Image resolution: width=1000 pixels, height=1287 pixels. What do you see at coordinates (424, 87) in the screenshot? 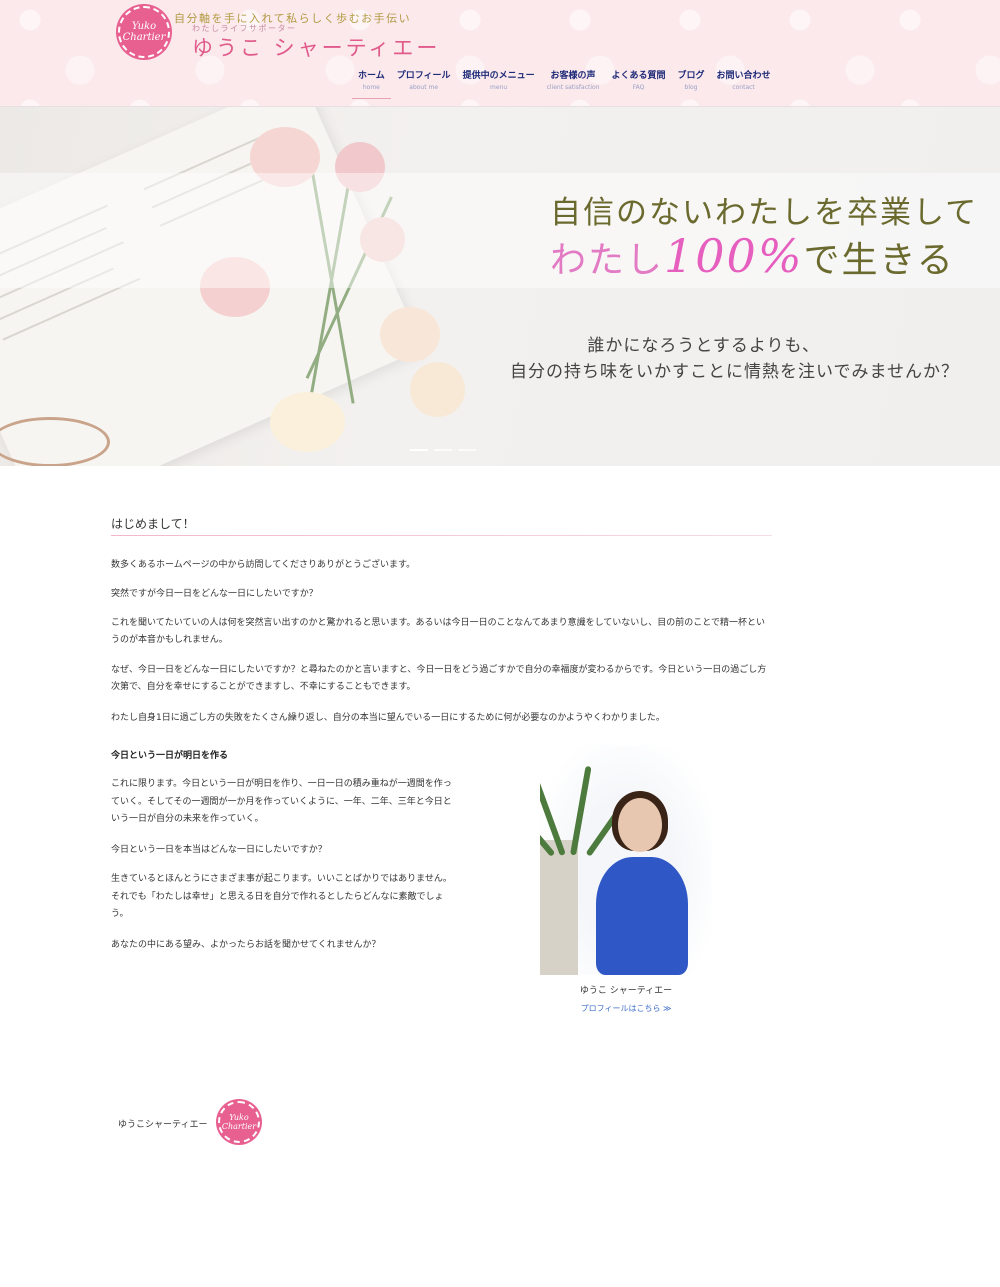
I see `nav-sublabel: about me` at bounding box center [424, 87].